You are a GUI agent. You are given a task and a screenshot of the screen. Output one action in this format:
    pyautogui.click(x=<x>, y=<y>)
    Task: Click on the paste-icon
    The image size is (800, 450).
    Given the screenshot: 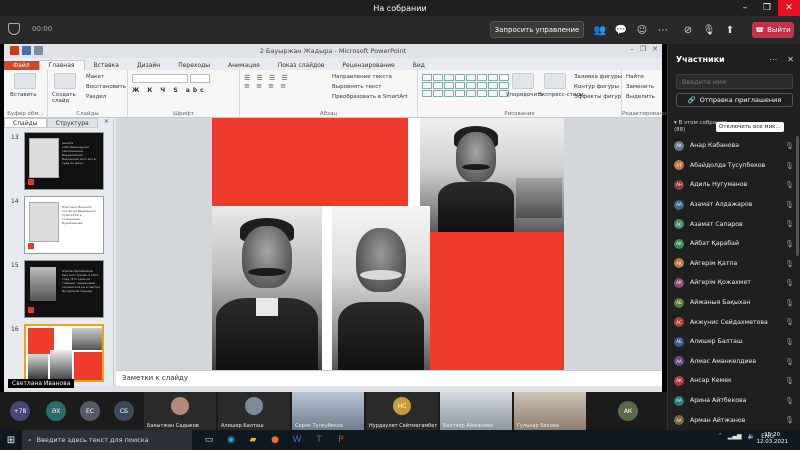 What is the action you would take?
    pyautogui.click(x=25, y=81)
    